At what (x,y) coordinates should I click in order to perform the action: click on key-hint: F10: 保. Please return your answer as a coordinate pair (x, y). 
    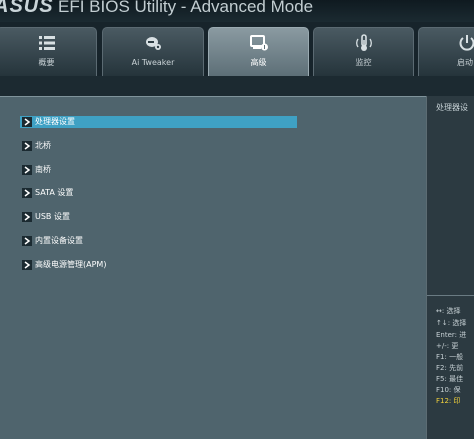
    Looking at the image, I should click on (448, 390).